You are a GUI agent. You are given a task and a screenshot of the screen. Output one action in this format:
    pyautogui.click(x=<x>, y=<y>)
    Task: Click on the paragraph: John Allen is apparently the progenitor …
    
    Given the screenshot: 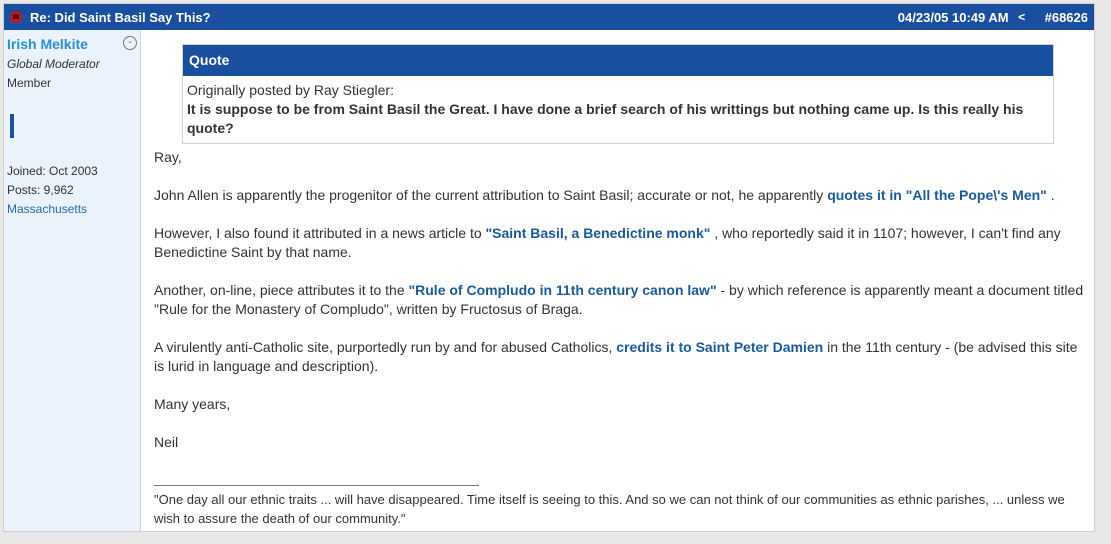 What is the action you would take?
    pyautogui.click(x=620, y=195)
    